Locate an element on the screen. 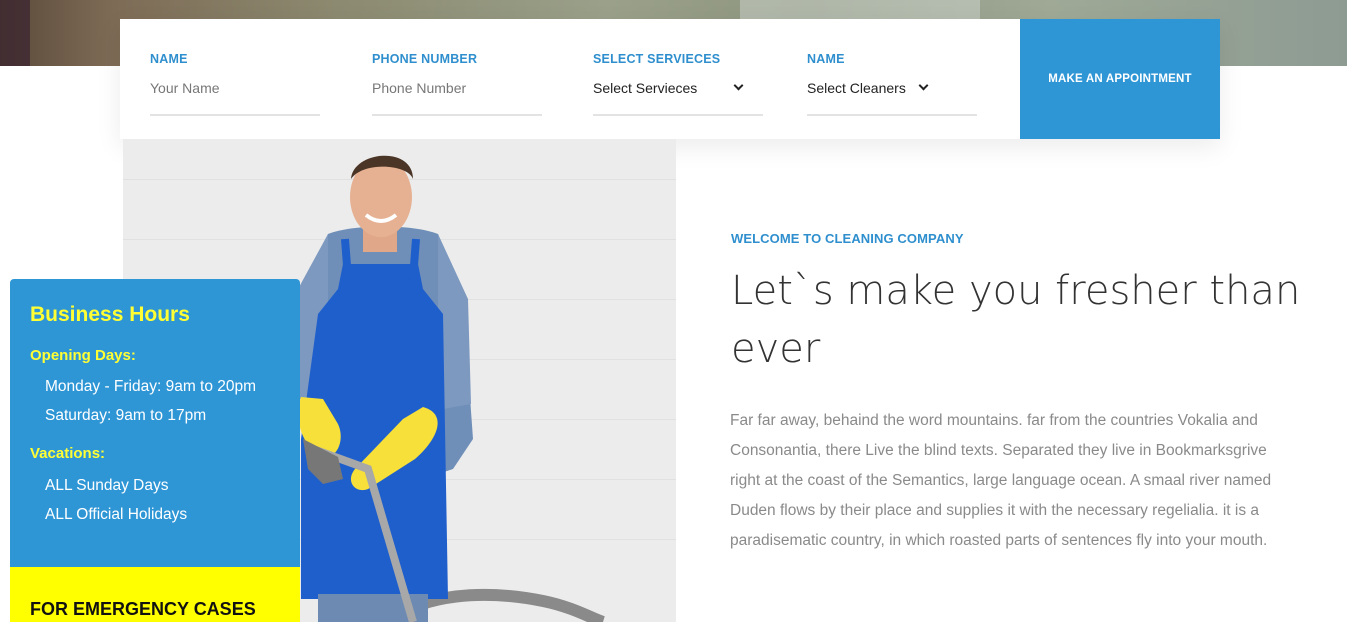 This screenshot has width=1347, height=622. name-input-underline is located at coordinates (235, 115).